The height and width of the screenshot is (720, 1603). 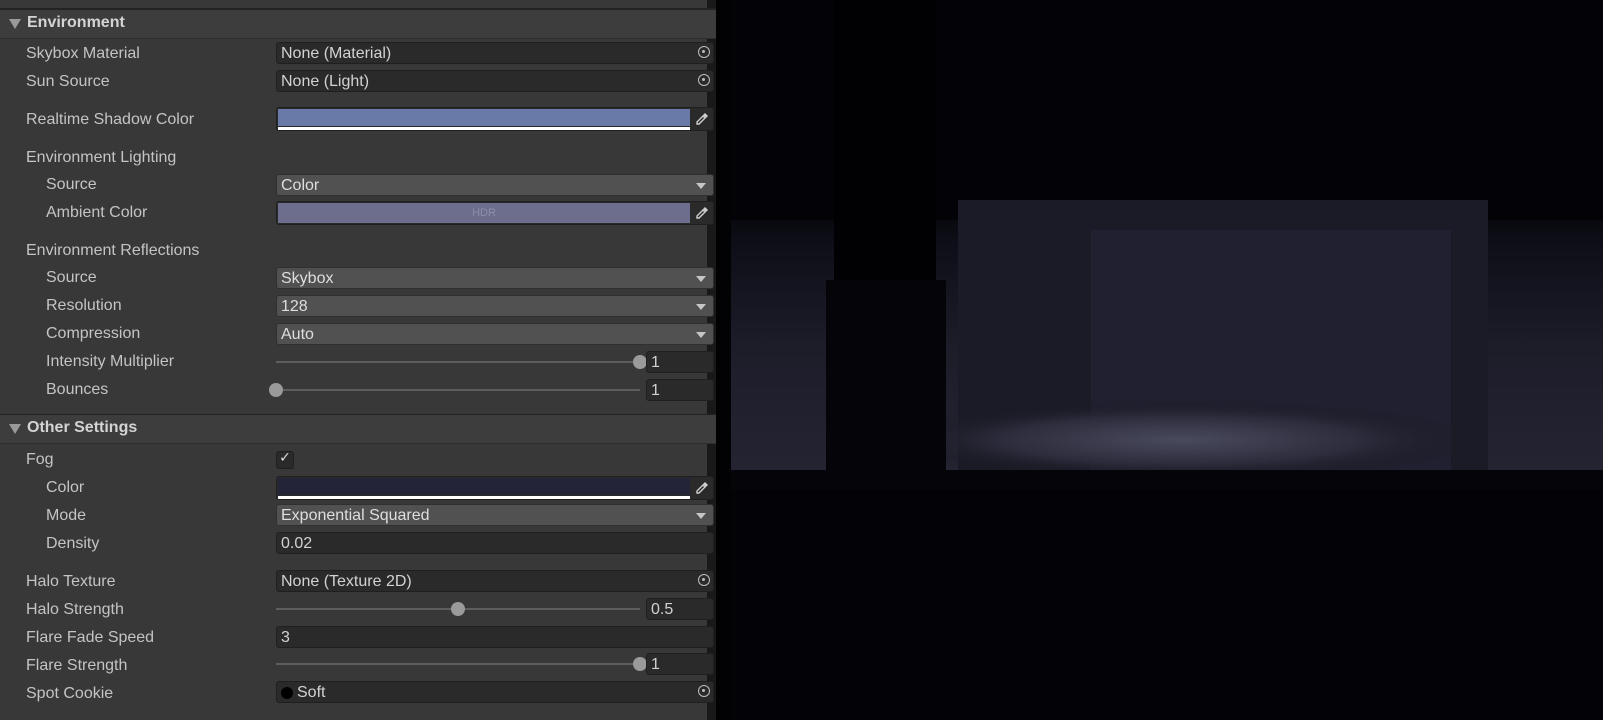 What do you see at coordinates (495, 543) in the screenshot?
I see `fog-density-input: 0.02` at bounding box center [495, 543].